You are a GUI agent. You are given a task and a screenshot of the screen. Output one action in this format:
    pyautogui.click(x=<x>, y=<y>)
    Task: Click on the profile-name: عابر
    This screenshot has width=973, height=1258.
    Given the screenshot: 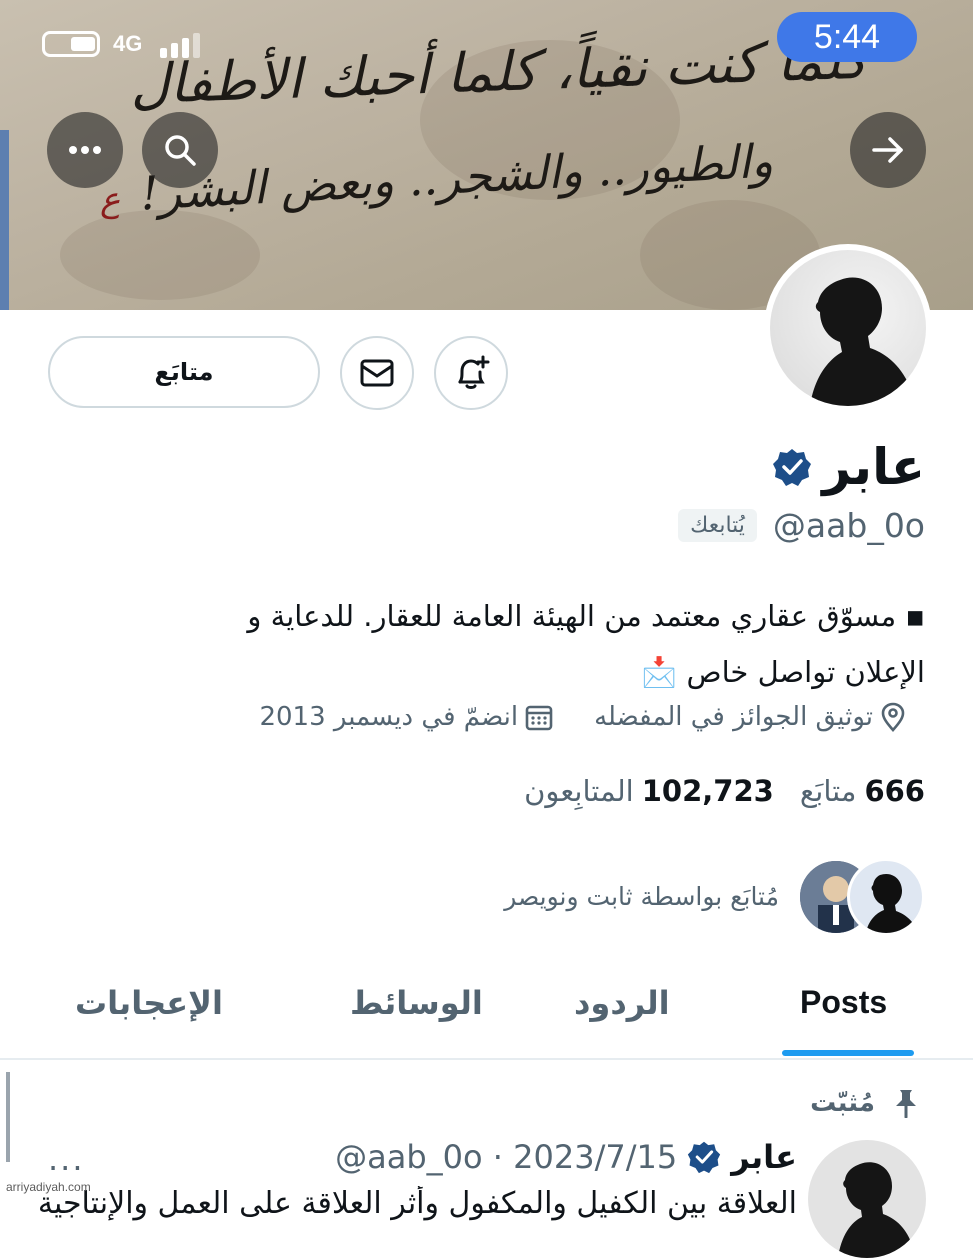 What is the action you would take?
    pyautogui.click(x=873, y=467)
    